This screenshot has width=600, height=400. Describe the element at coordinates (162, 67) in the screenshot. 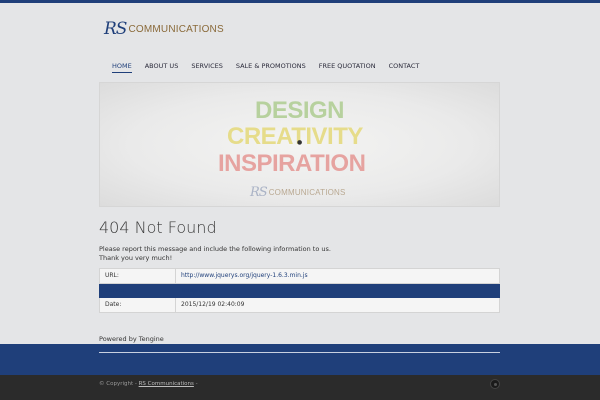

I see `nav-item-about-us: ABOUT US` at that location.